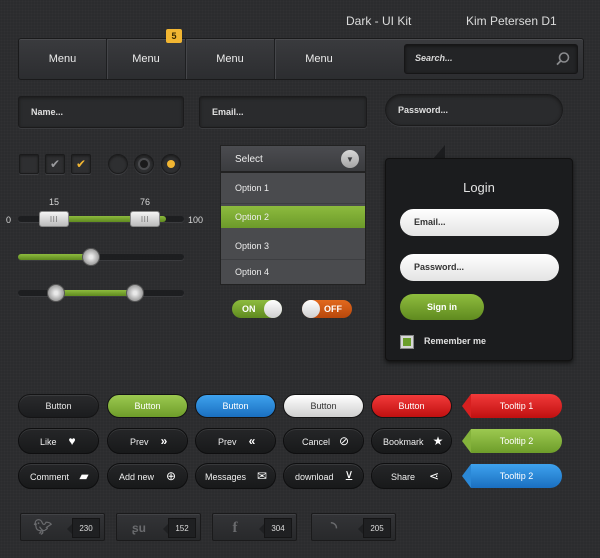  Describe the element at coordinates (137, 477) in the screenshot. I see `add-new-label: Add new` at that location.